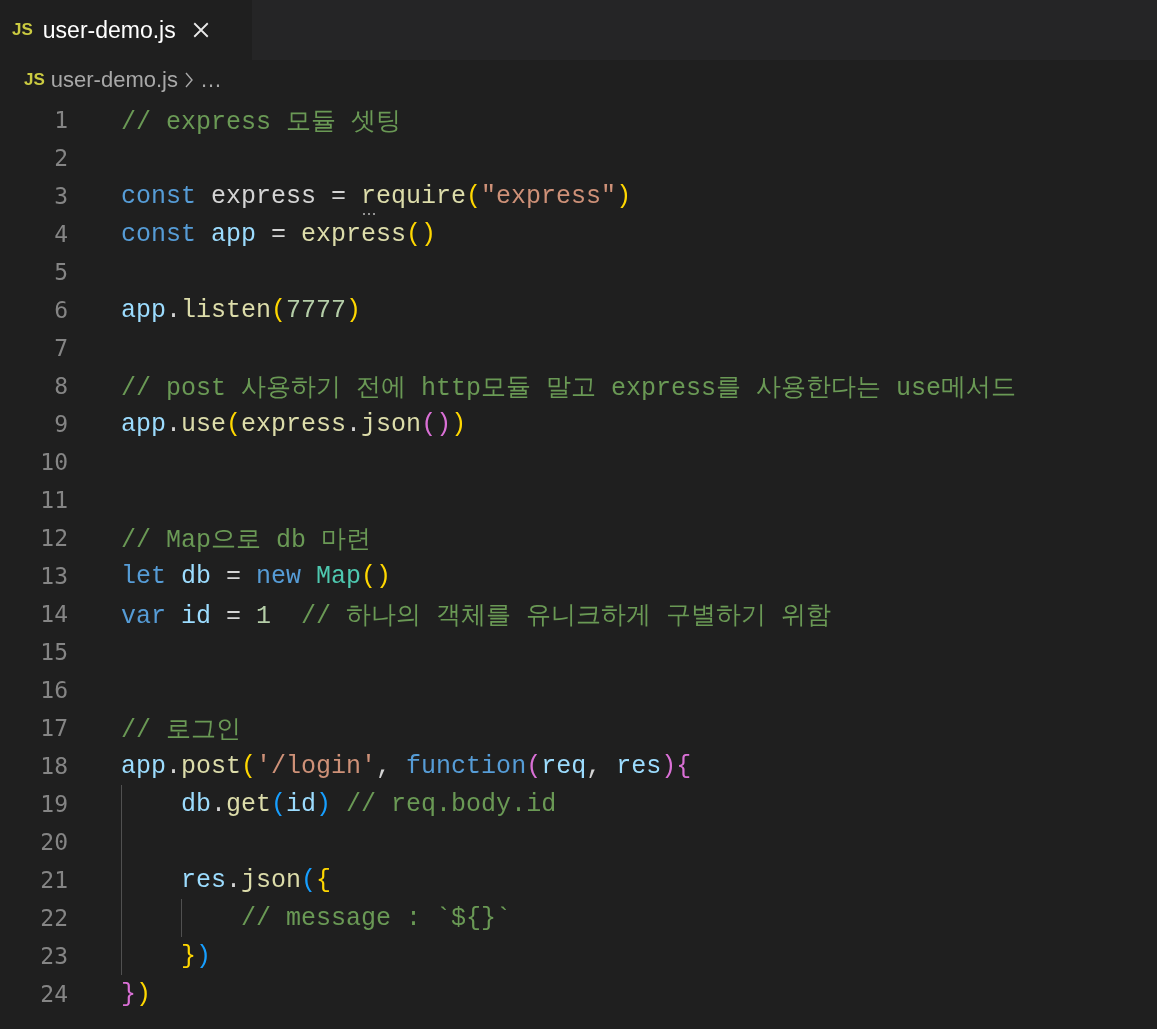 Image resolution: width=1157 pixels, height=1029 pixels. What do you see at coordinates (60, 158) in the screenshot?
I see `line-number: 2` at bounding box center [60, 158].